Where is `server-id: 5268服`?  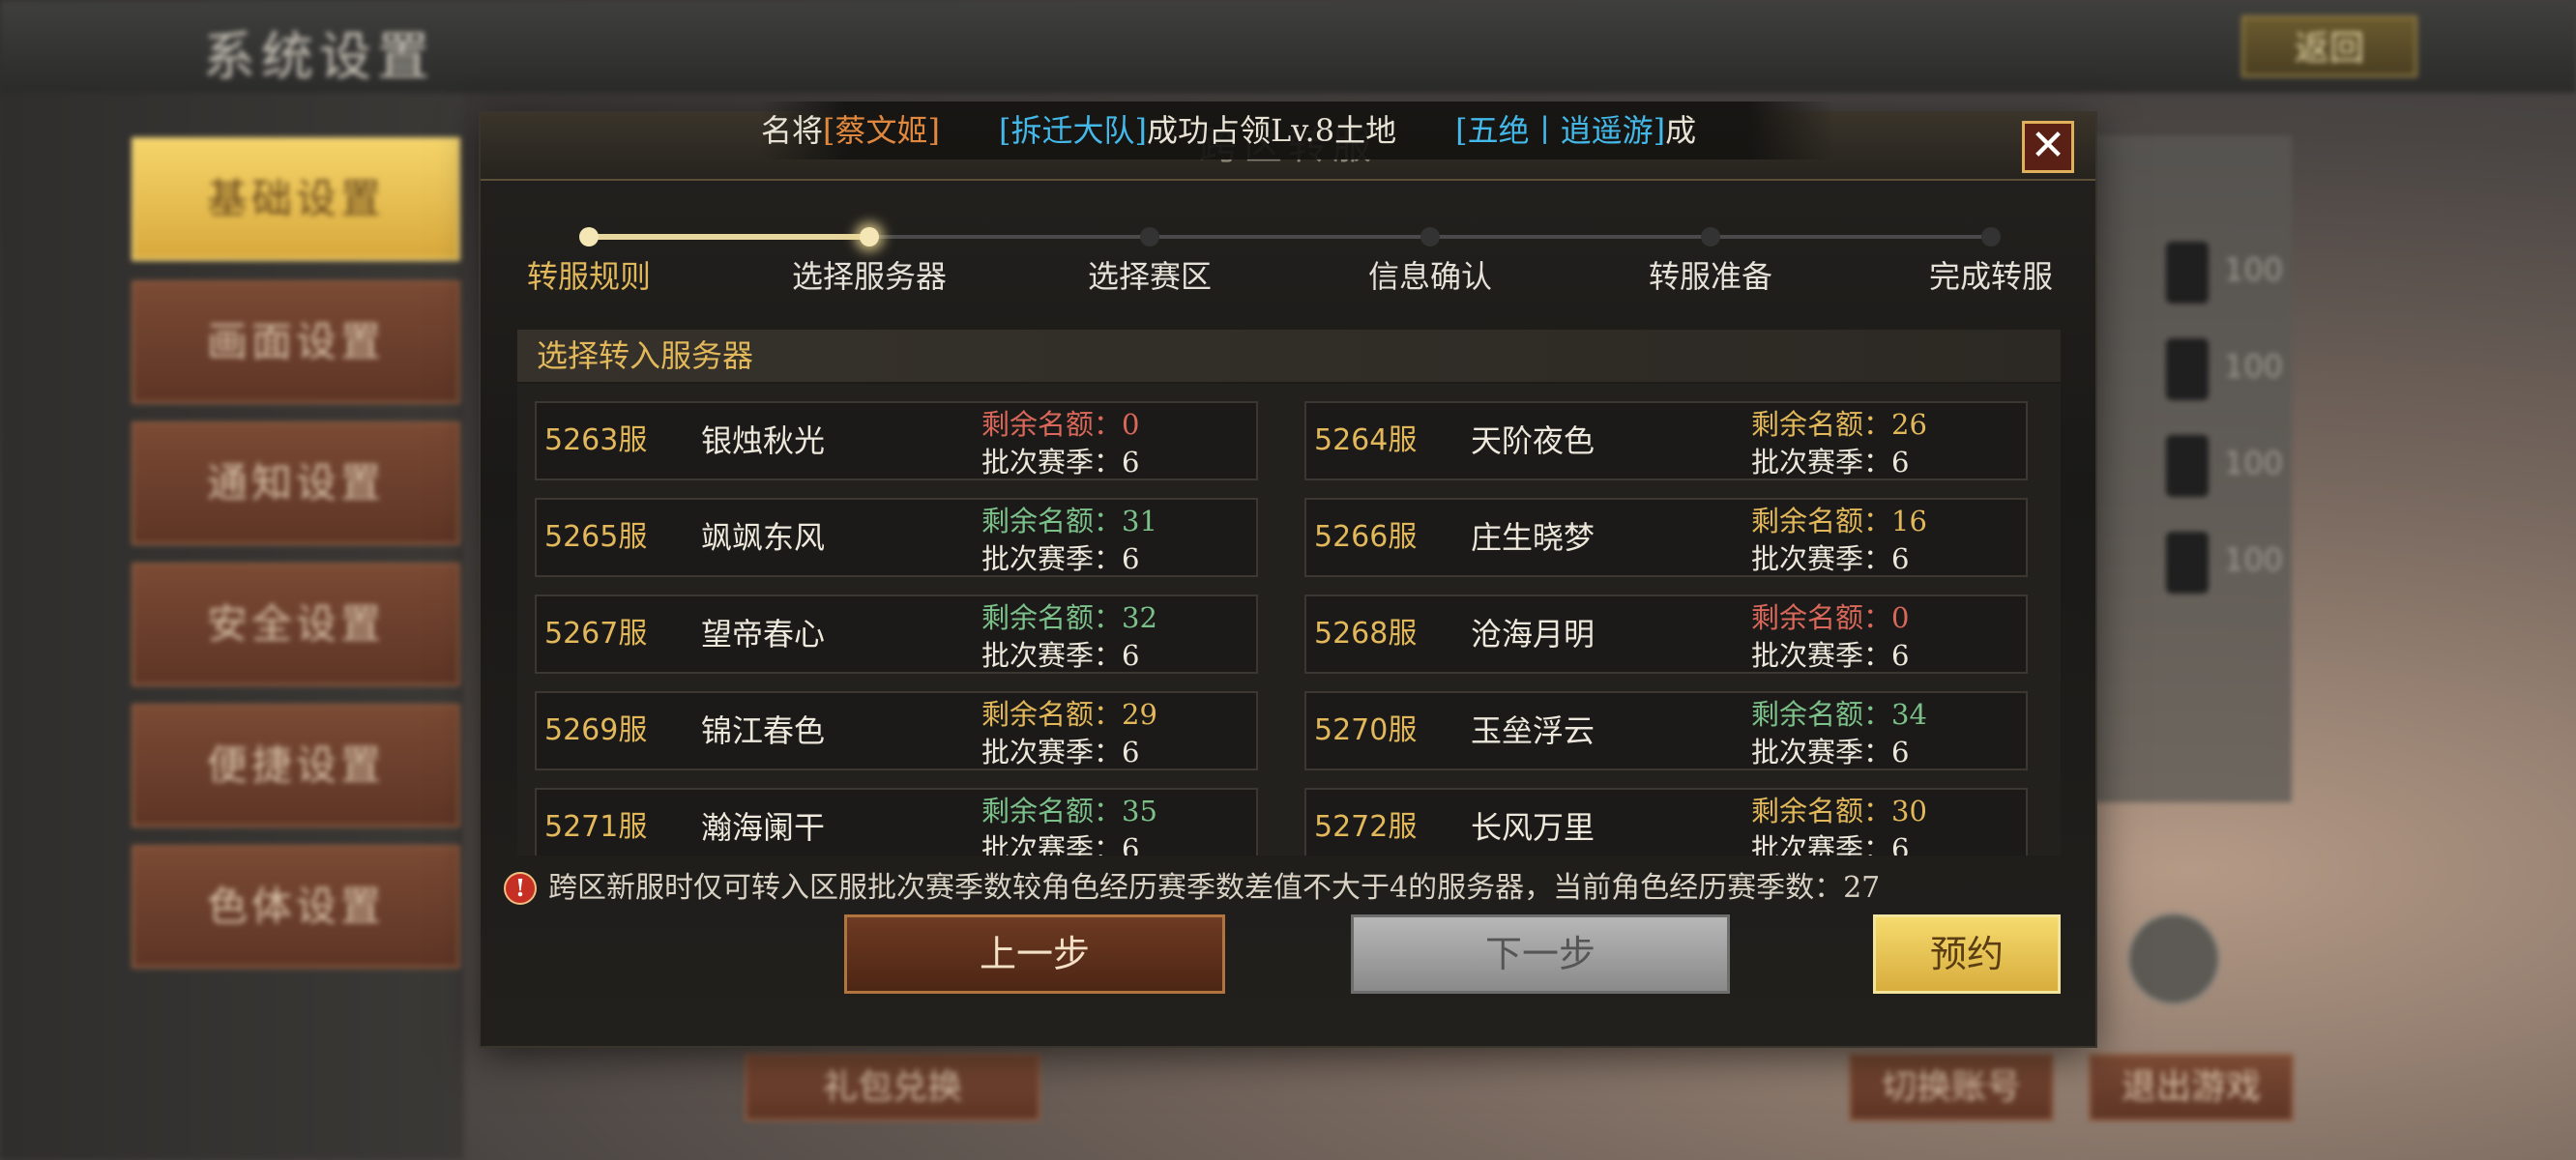 server-id: 5268服 is located at coordinates (1366, 634).